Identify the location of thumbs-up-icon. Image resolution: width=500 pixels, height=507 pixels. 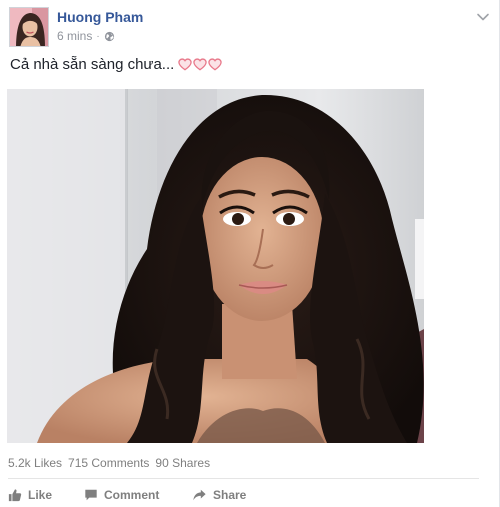
(15, 495).